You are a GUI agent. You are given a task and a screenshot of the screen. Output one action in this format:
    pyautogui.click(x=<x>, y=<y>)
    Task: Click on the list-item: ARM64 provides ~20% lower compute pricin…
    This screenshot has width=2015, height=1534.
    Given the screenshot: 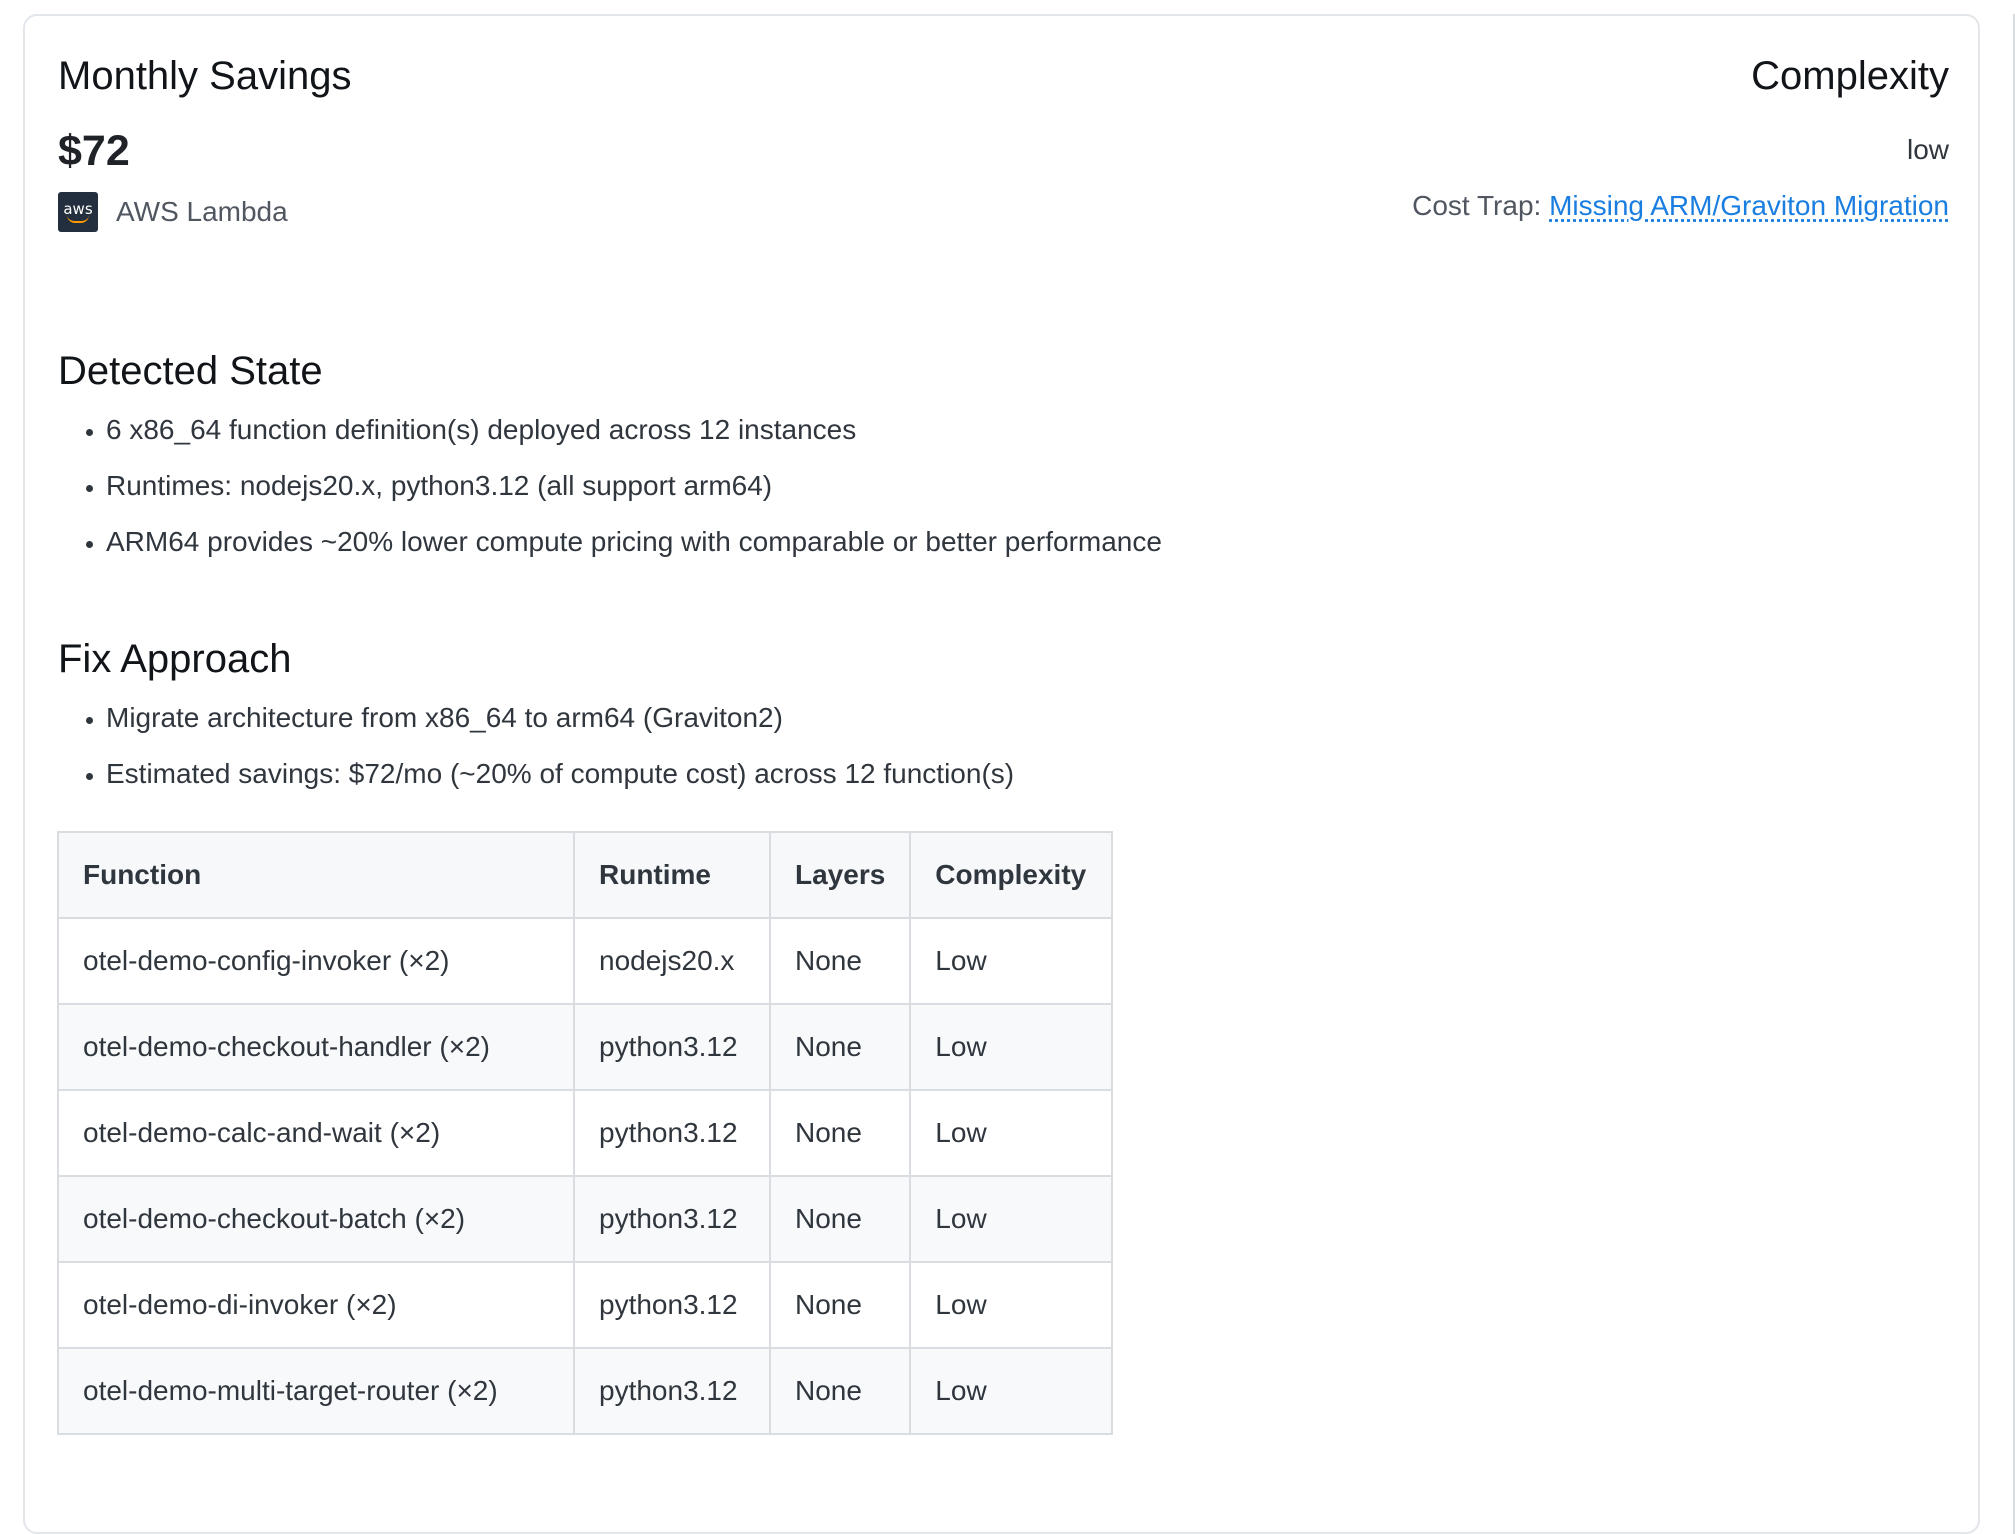 What is the action you would take?
    pyautogui.click(x=634, y=542)
    